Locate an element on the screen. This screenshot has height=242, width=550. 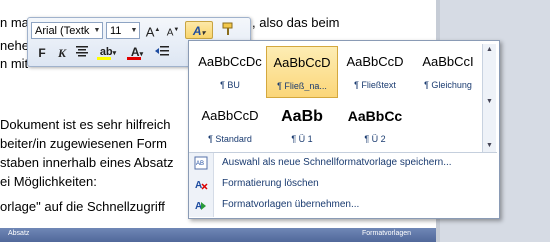
svg-text: AB is located at coordinates (200, 164).